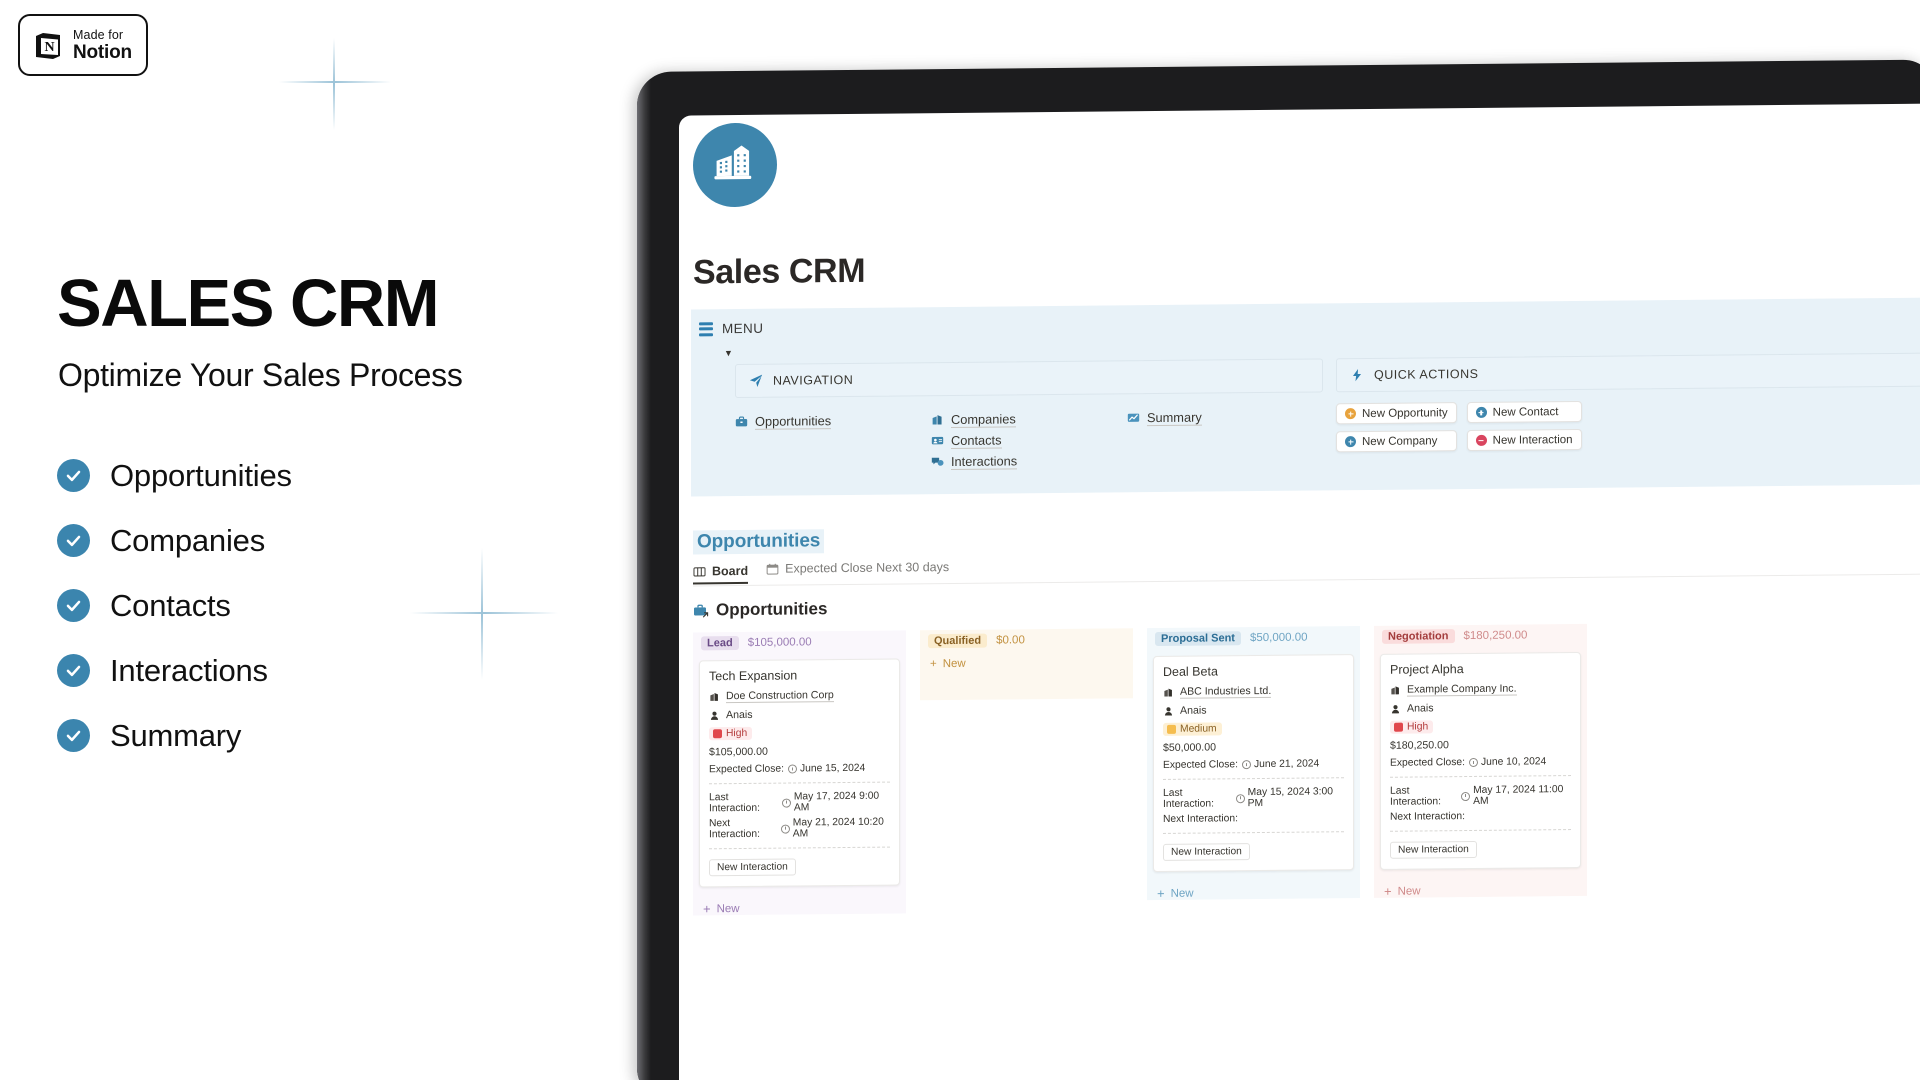 Image resolution: width=1920 pixels, height=1080 pixels. What do you see at coordinates (743, 328) in the screenshot?
I see `menu-label: MENU` at bounding box center [743, 328].